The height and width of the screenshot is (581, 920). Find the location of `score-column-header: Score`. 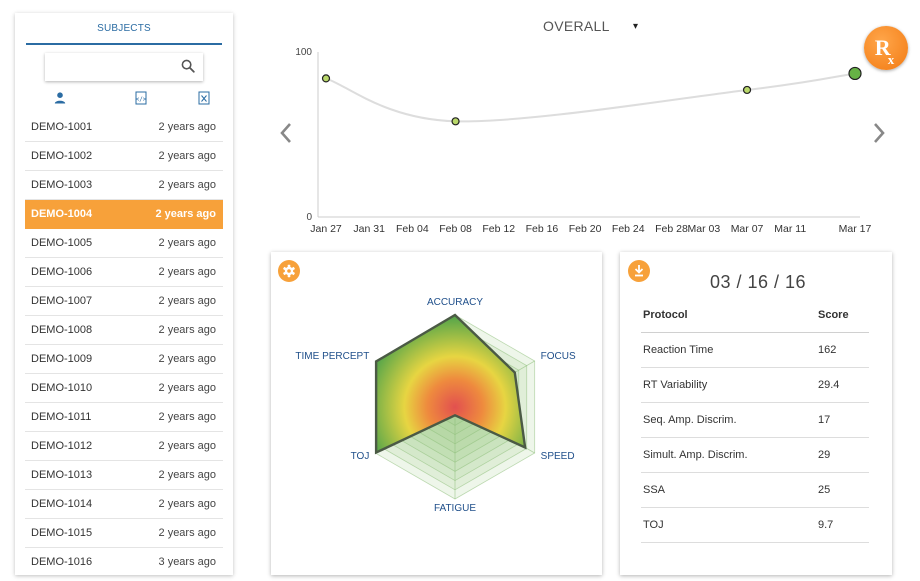

score-column-header: Score is located at coordinates (833, 315).